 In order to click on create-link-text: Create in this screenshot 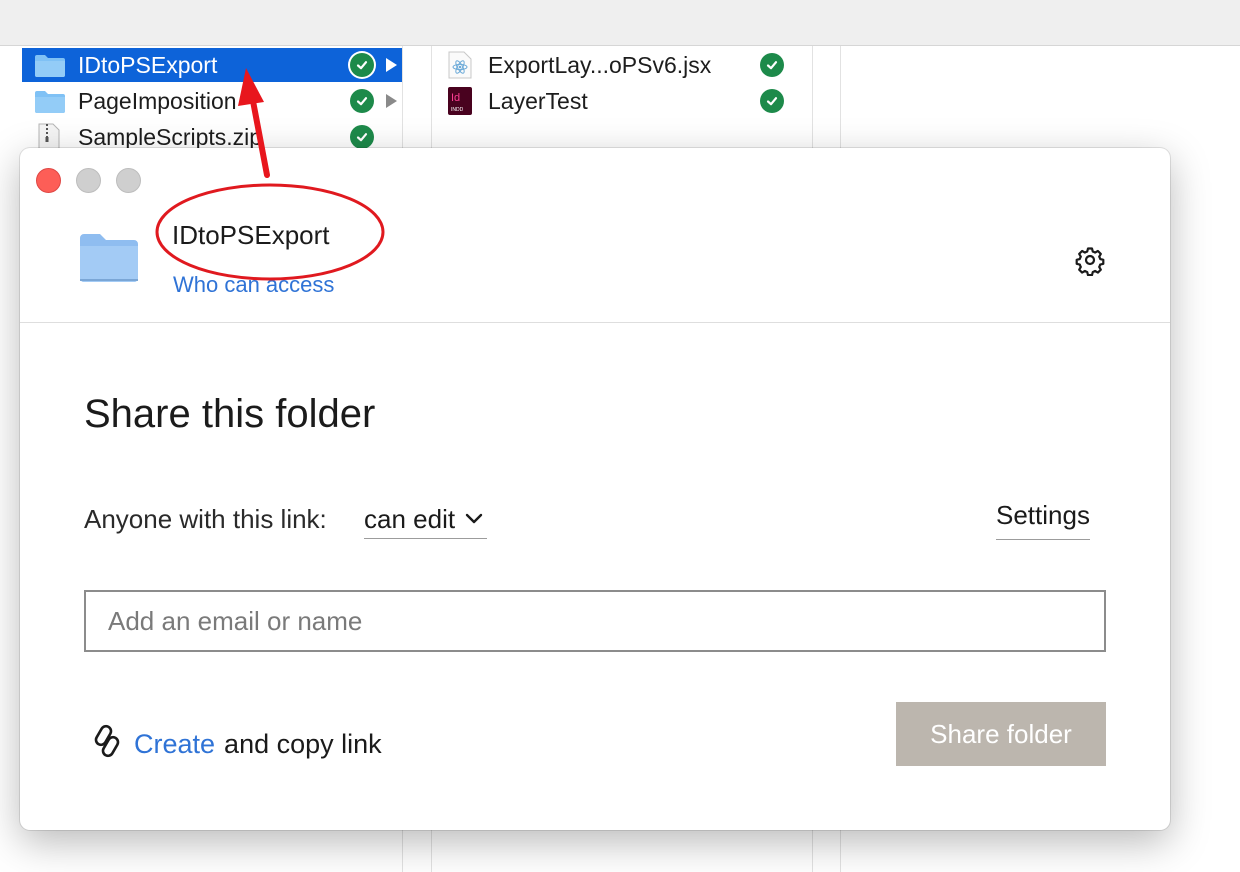, I will do `click(174, 744)`.